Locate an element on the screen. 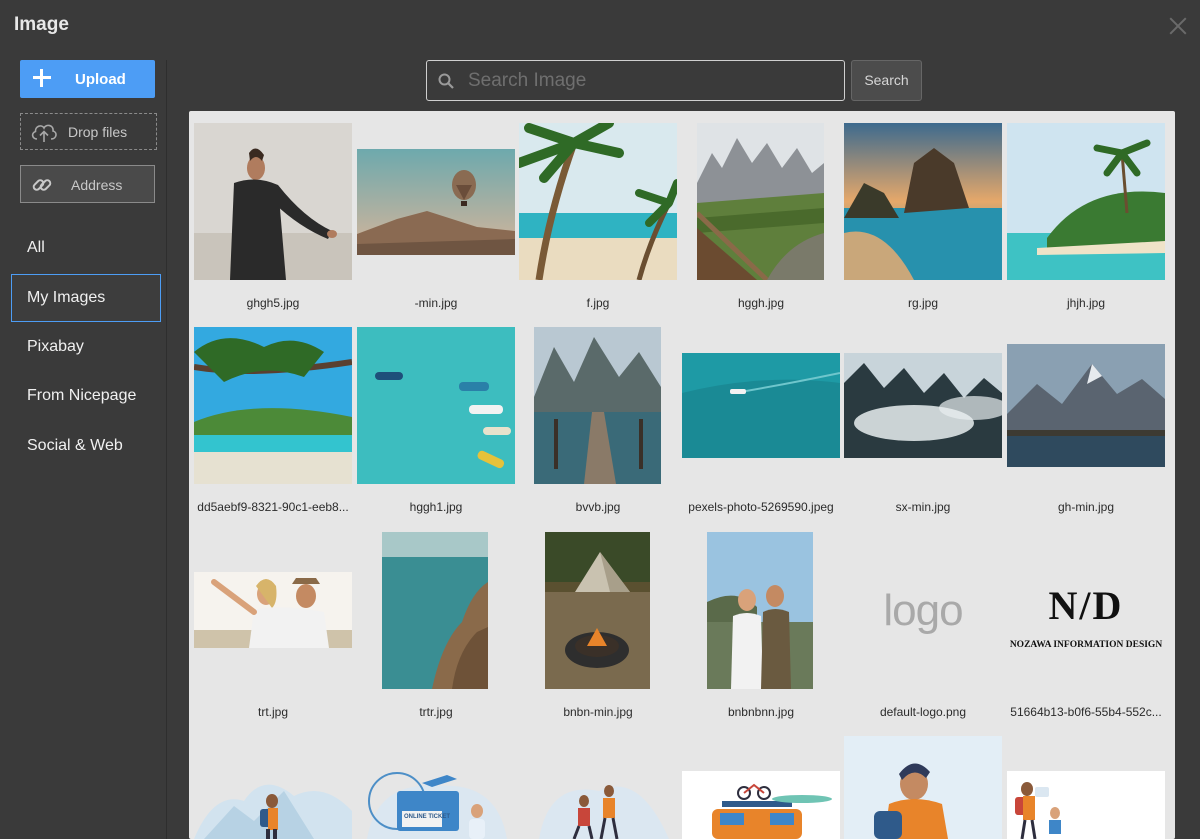 This screenshot has height=839, width=1200. image-hot-air-balloon-icon is located at coordinates (436, 202).